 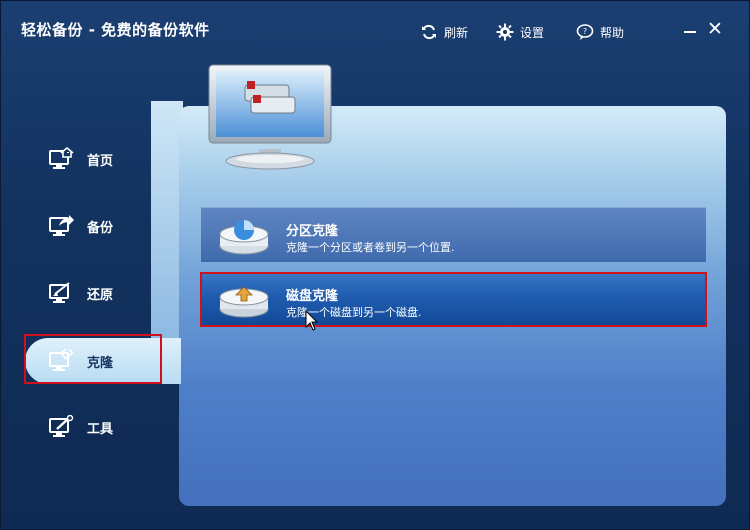 I want to click on refresh-icon, so click(x=429, y=32).